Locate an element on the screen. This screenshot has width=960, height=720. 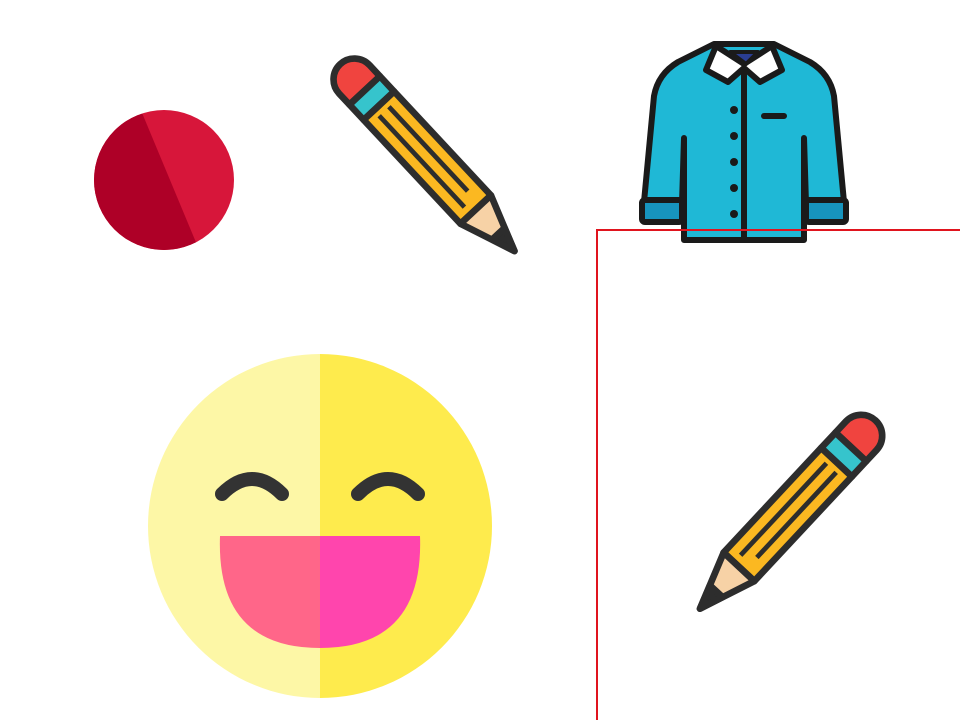
shirt-icon is located at coordinates (744, 142).